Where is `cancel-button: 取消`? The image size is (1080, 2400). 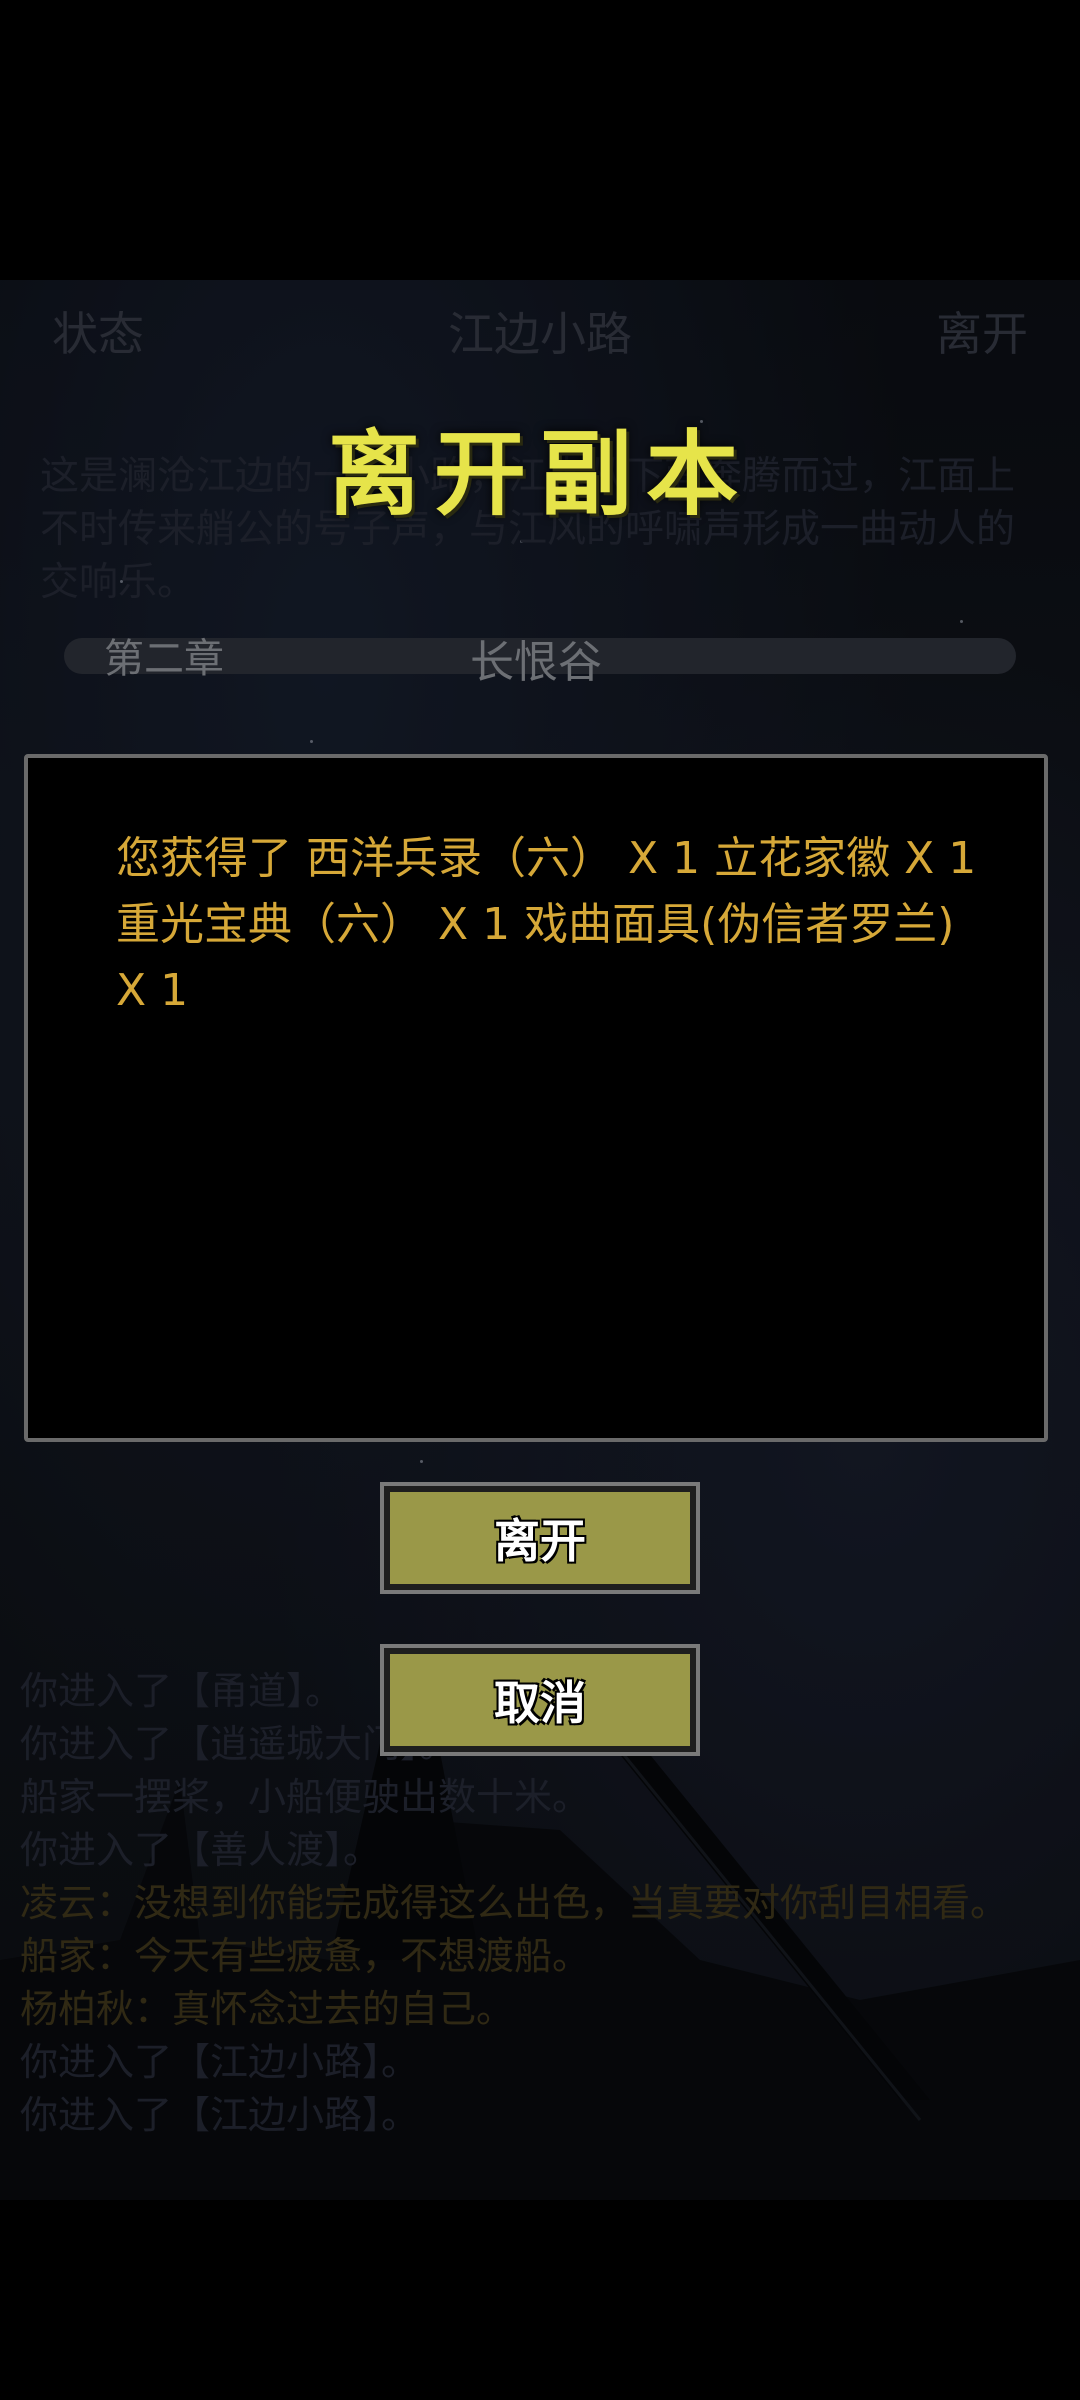 cancel-button: 取消 is located at coordinates (540, 1700).